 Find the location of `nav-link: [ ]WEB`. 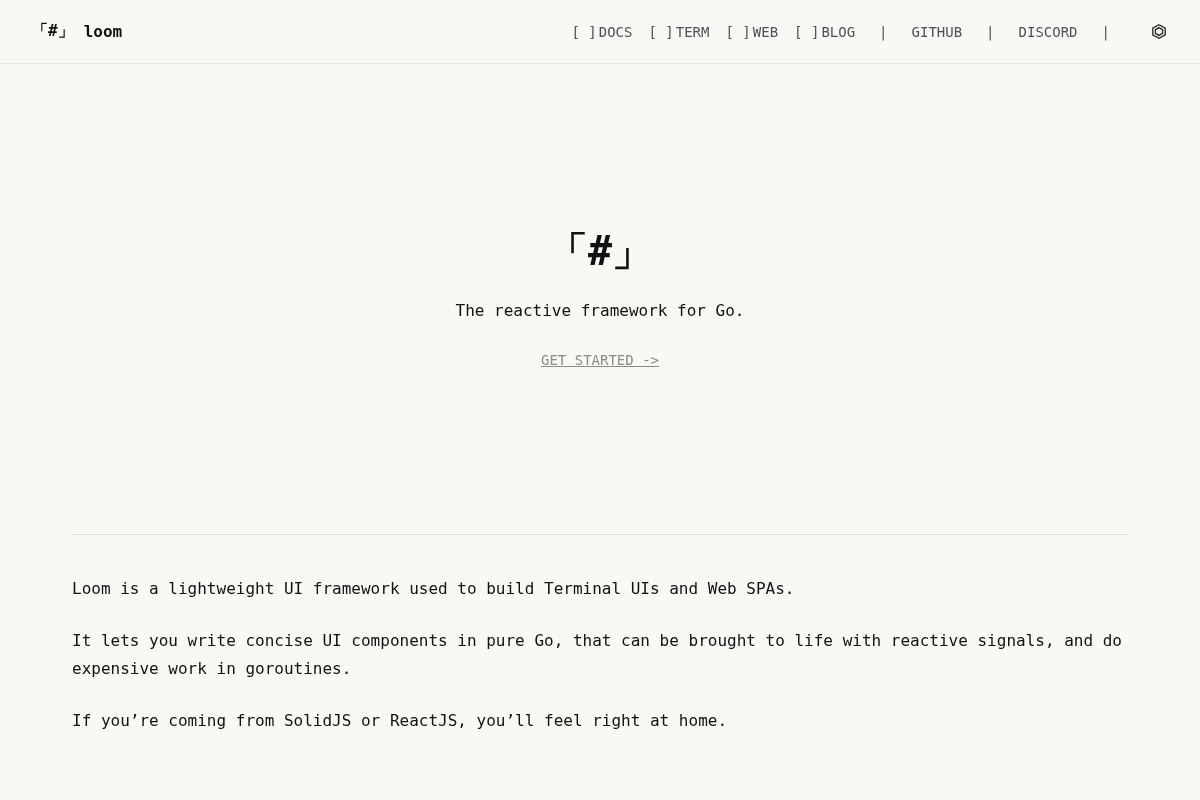

nav-link: [ ]WEB is located at coordinates (752, 31).